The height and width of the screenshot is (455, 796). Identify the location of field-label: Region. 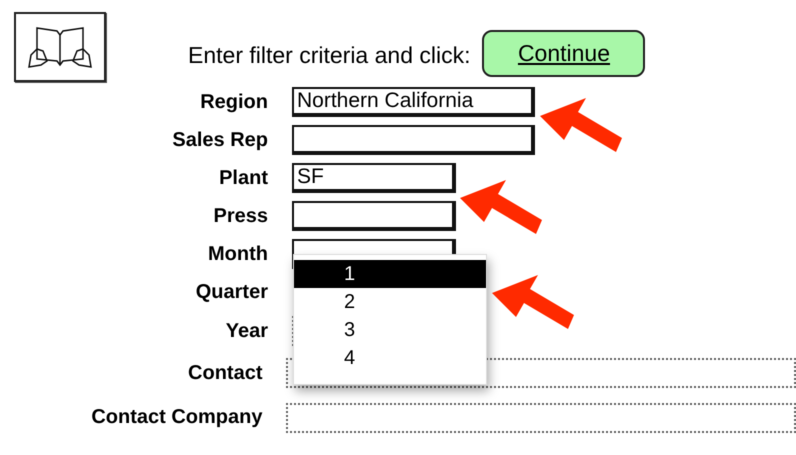
(233, 102).